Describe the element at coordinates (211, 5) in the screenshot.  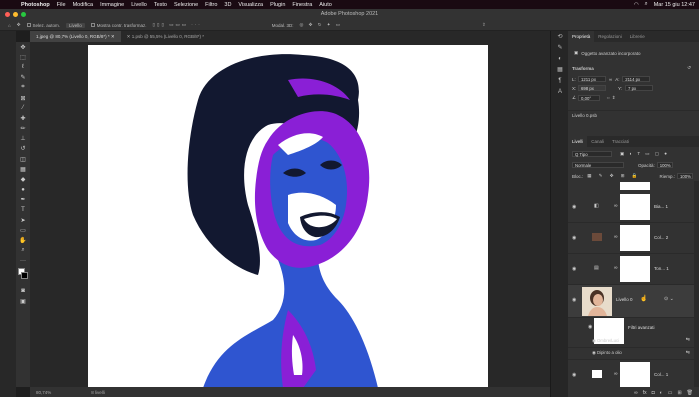
I see `menu-filtro: Filtro` at that location.